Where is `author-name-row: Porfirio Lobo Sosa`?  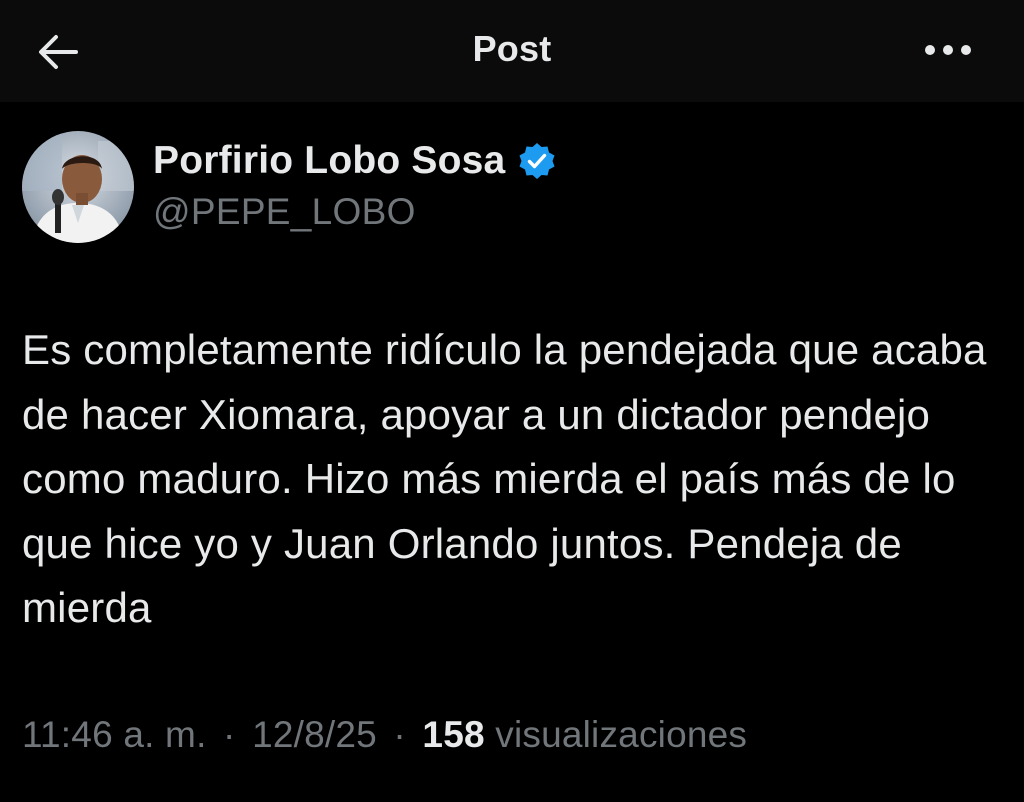
author-name-row: Porfirio Lobo Sosa is located at coordinates (355, 161).